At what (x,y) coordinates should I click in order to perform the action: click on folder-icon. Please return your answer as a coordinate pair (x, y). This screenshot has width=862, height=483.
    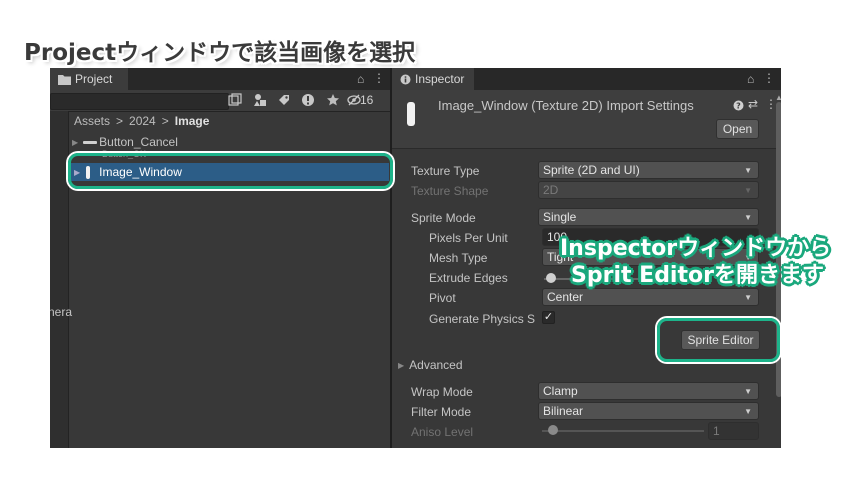
    Looking at the image, I should click on (64, 79).